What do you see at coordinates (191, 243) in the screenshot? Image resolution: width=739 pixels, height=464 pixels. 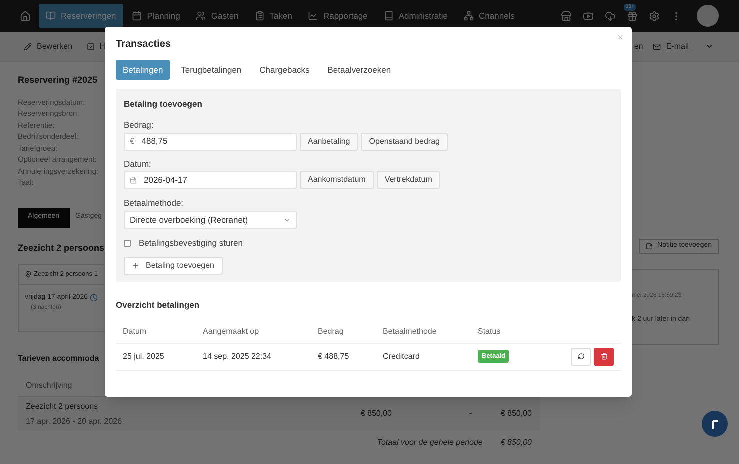 I see `checkbox-label: Betalingsbevestiging sturen` at bounding box center [191, 243].